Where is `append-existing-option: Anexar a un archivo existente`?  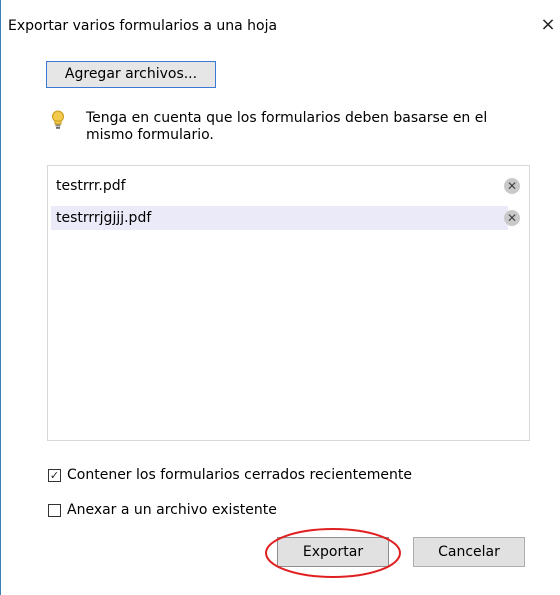 append-existing-option: Anexar a un archivo existente is located at coordinates (162, 510).